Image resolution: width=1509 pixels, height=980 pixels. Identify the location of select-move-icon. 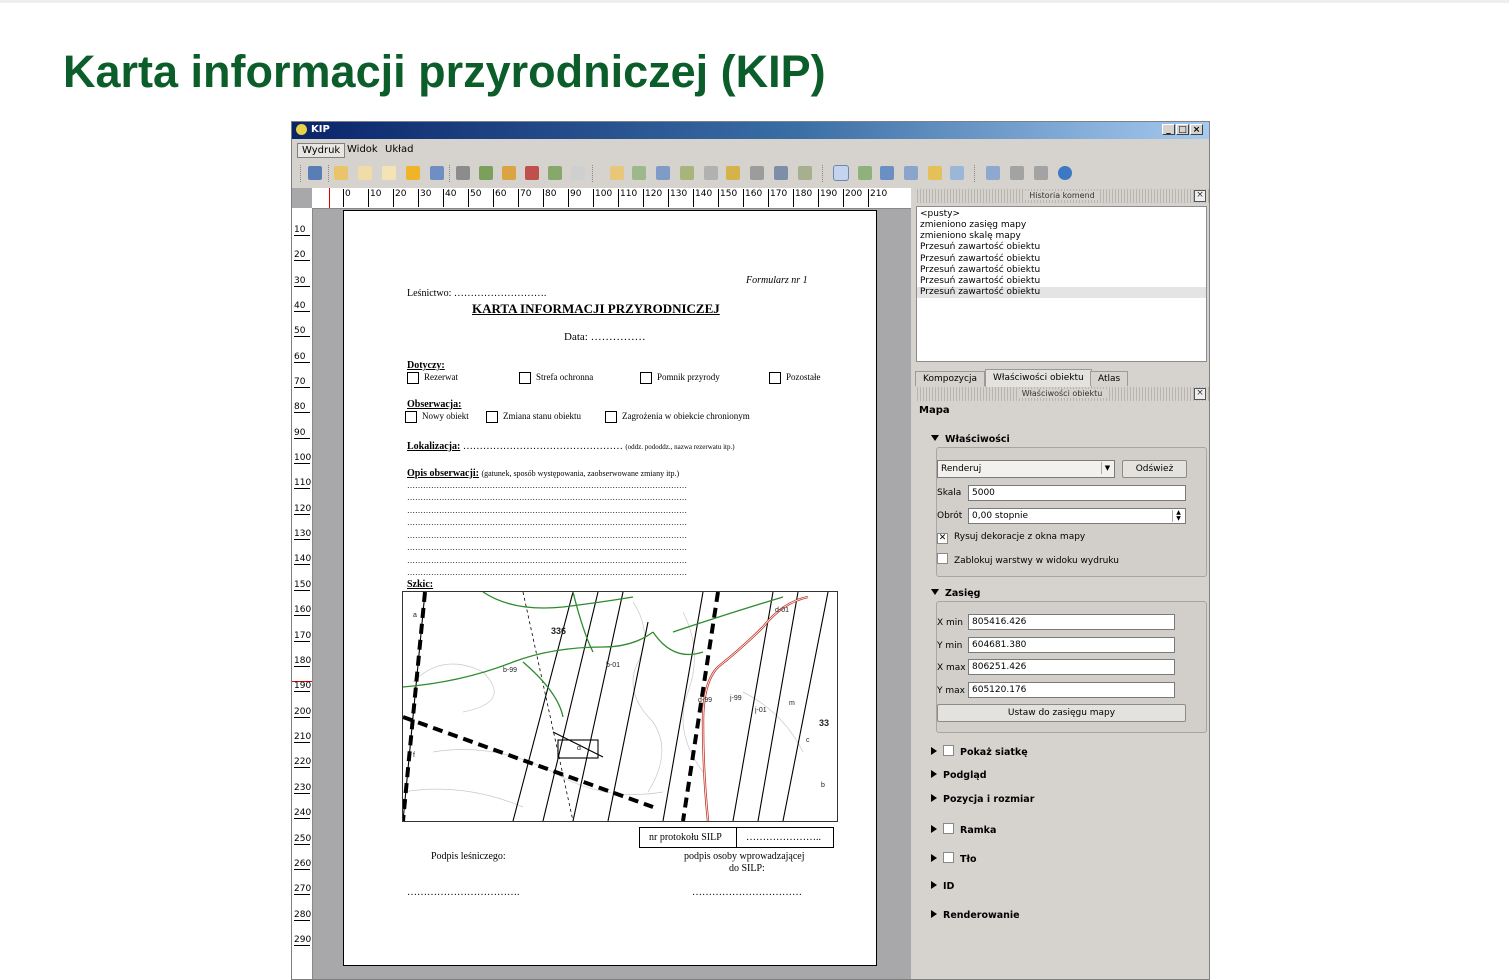
(841, 173).